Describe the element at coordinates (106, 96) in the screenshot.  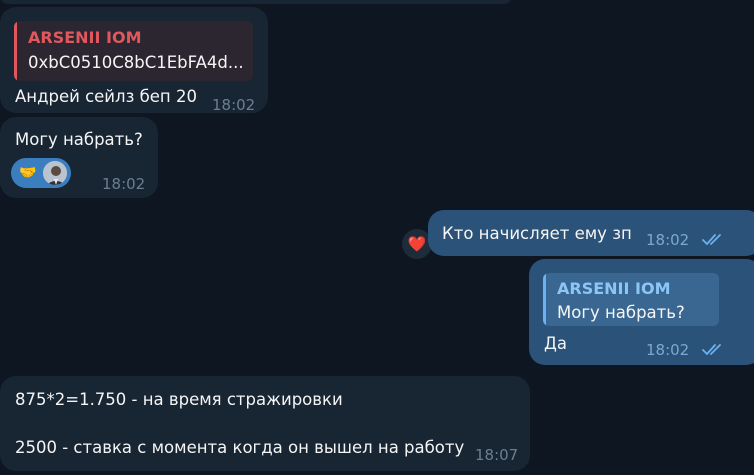
I see `message-text: Андрей сейлз беп 20` at that location.